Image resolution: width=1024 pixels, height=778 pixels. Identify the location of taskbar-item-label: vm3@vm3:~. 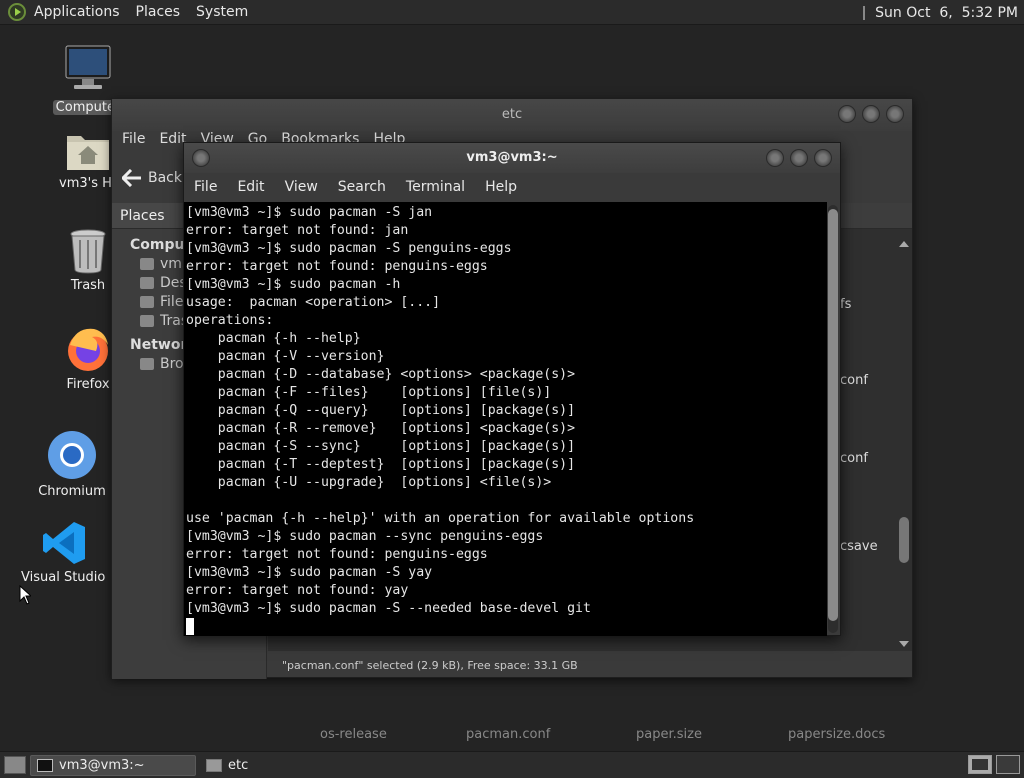
(102, 765).